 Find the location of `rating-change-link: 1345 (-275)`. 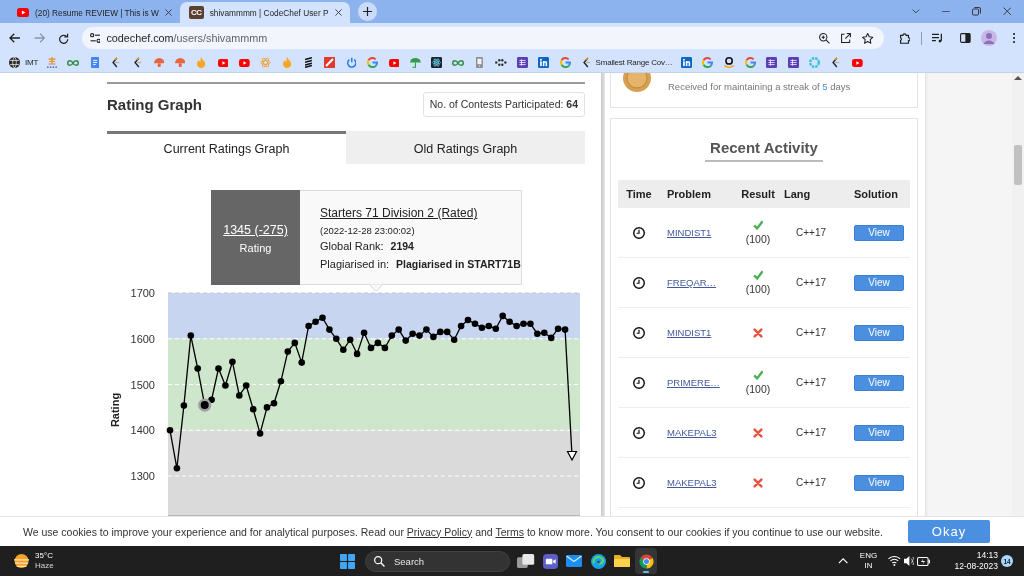

rating-change-link: 1345 (-275) is located at coordinates (255, 230).